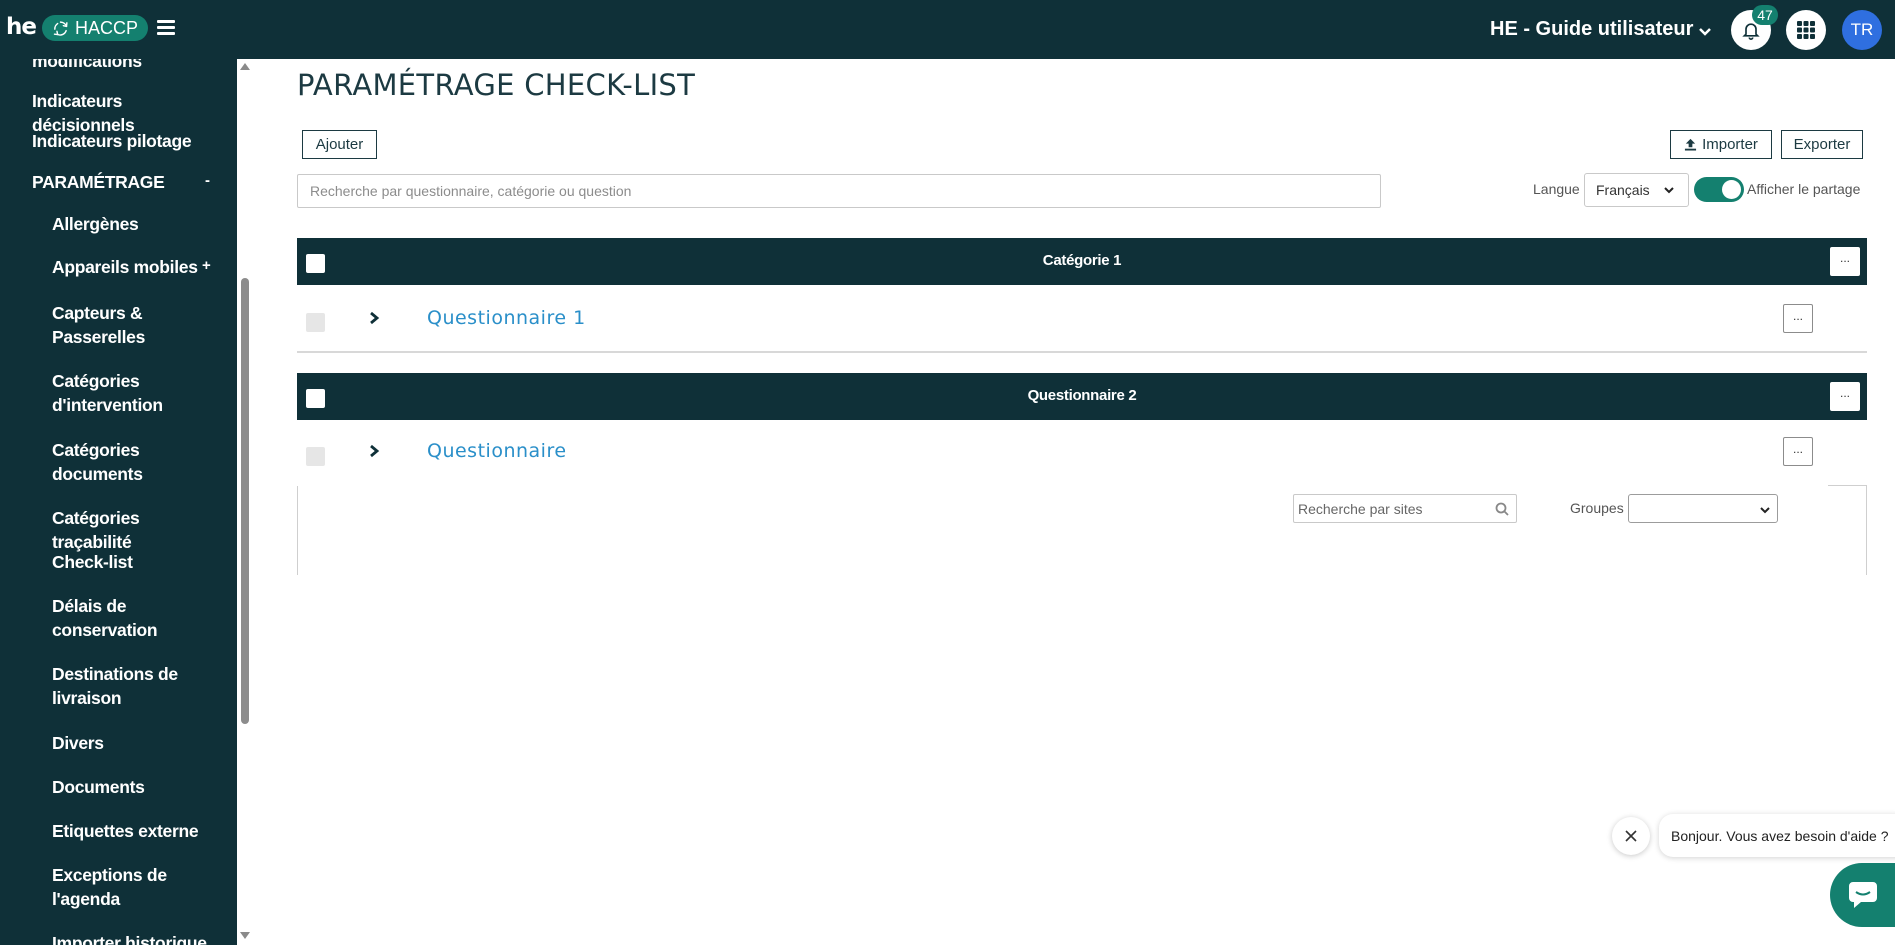  I want to click on parametrage-collapse-toggle: -, so click(207, 180).